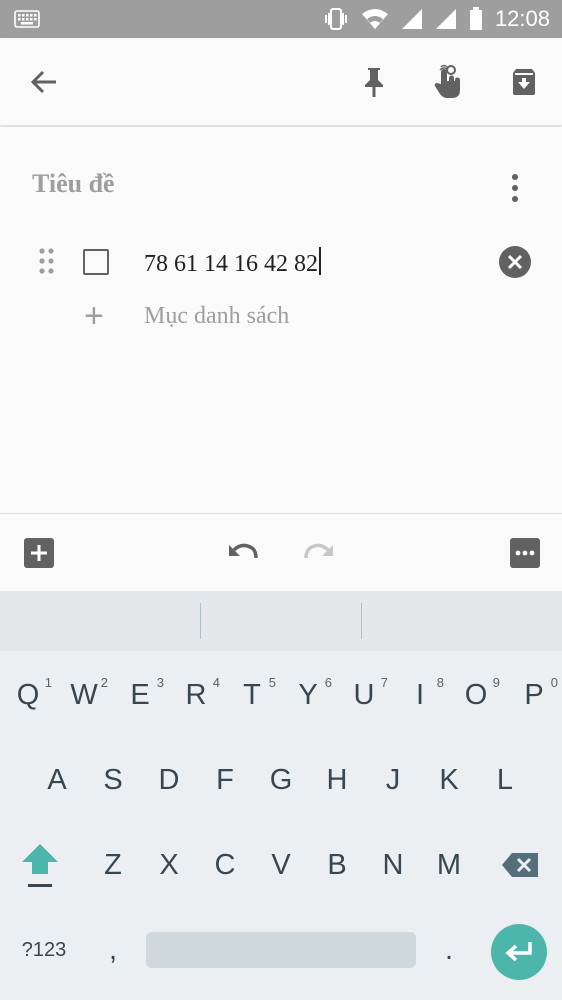  I want to click on key-label: H, so click(337, 779).